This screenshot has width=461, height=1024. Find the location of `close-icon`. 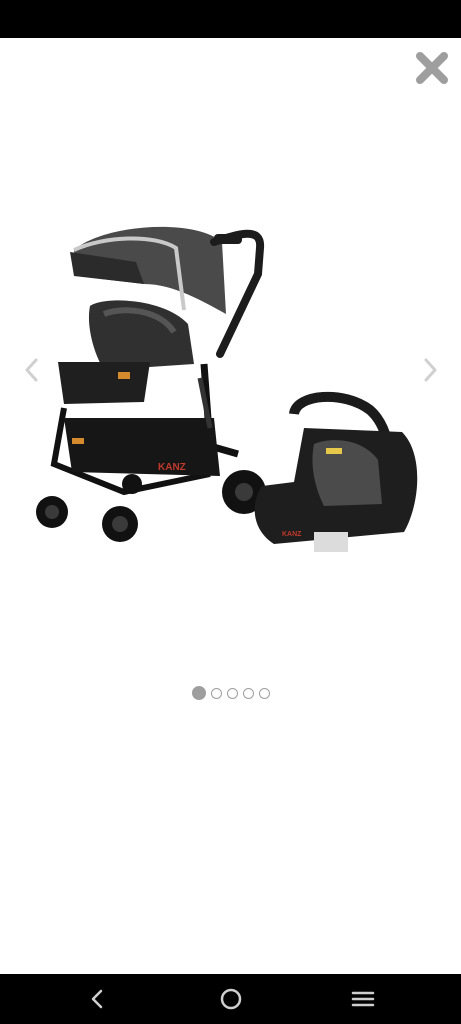

close-icon is located at coordinates (432, 68).